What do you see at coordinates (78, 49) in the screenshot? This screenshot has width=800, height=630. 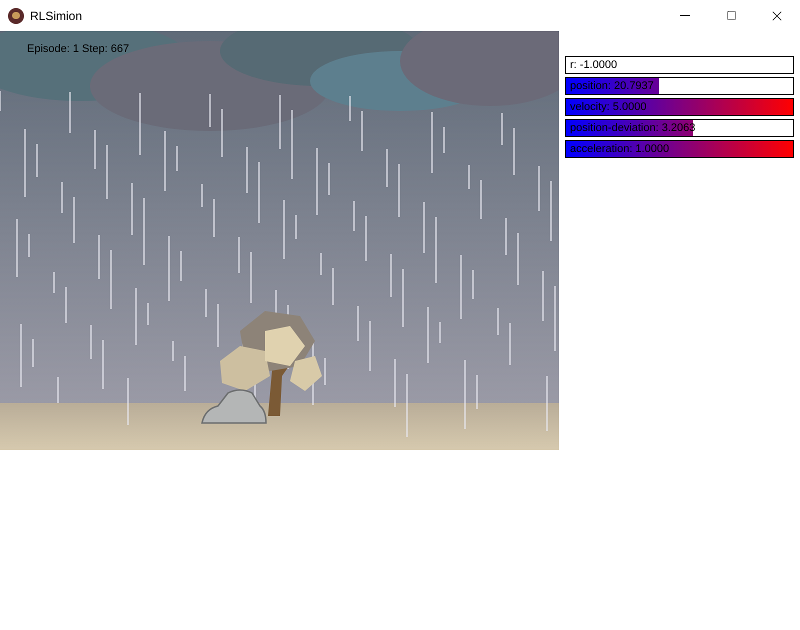 I see `episode-step-text: Episode: 1 Step: 667` at bounding box center [78, 49].